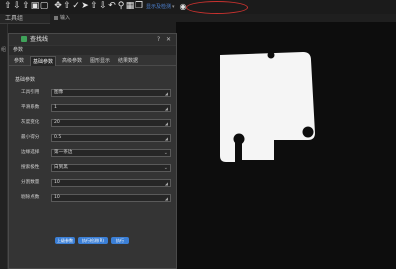  I want to click on tool-logo-icon, so click(24, 39).